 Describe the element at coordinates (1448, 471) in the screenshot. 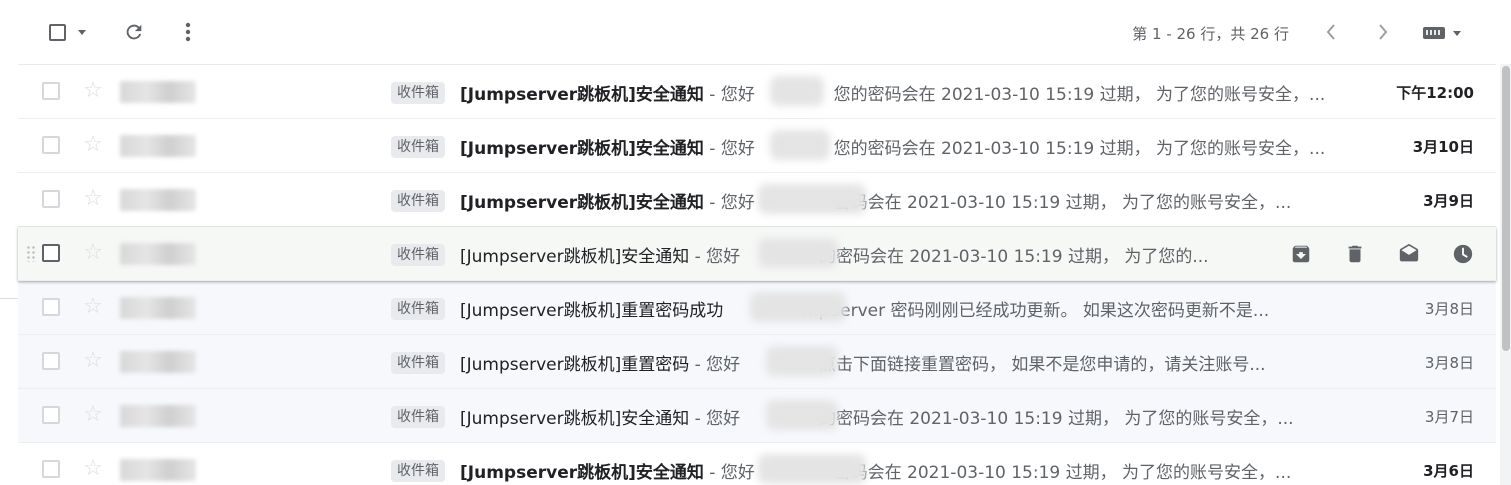

I see `email-date: 3月6日` at that location.